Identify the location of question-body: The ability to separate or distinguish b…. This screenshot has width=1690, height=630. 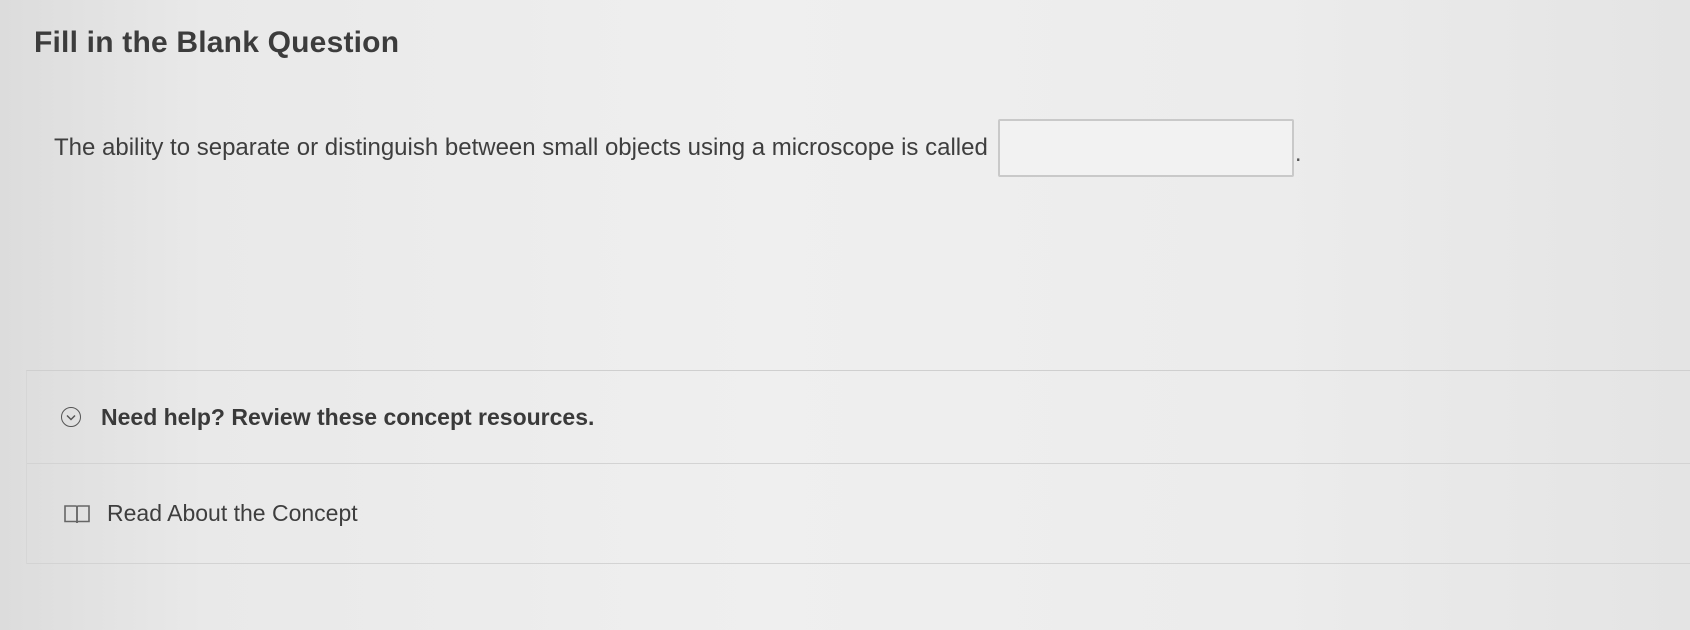
(677, 148).